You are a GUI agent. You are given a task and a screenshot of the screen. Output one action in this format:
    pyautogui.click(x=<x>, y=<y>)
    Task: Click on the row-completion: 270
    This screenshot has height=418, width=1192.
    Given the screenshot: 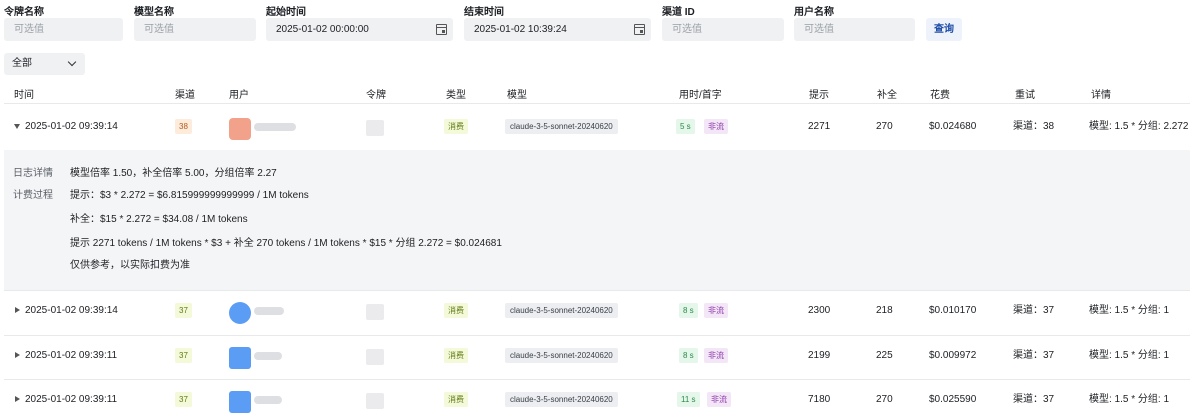 What is the action you would take?
    pyautogui.click(x=884, y=126)
    